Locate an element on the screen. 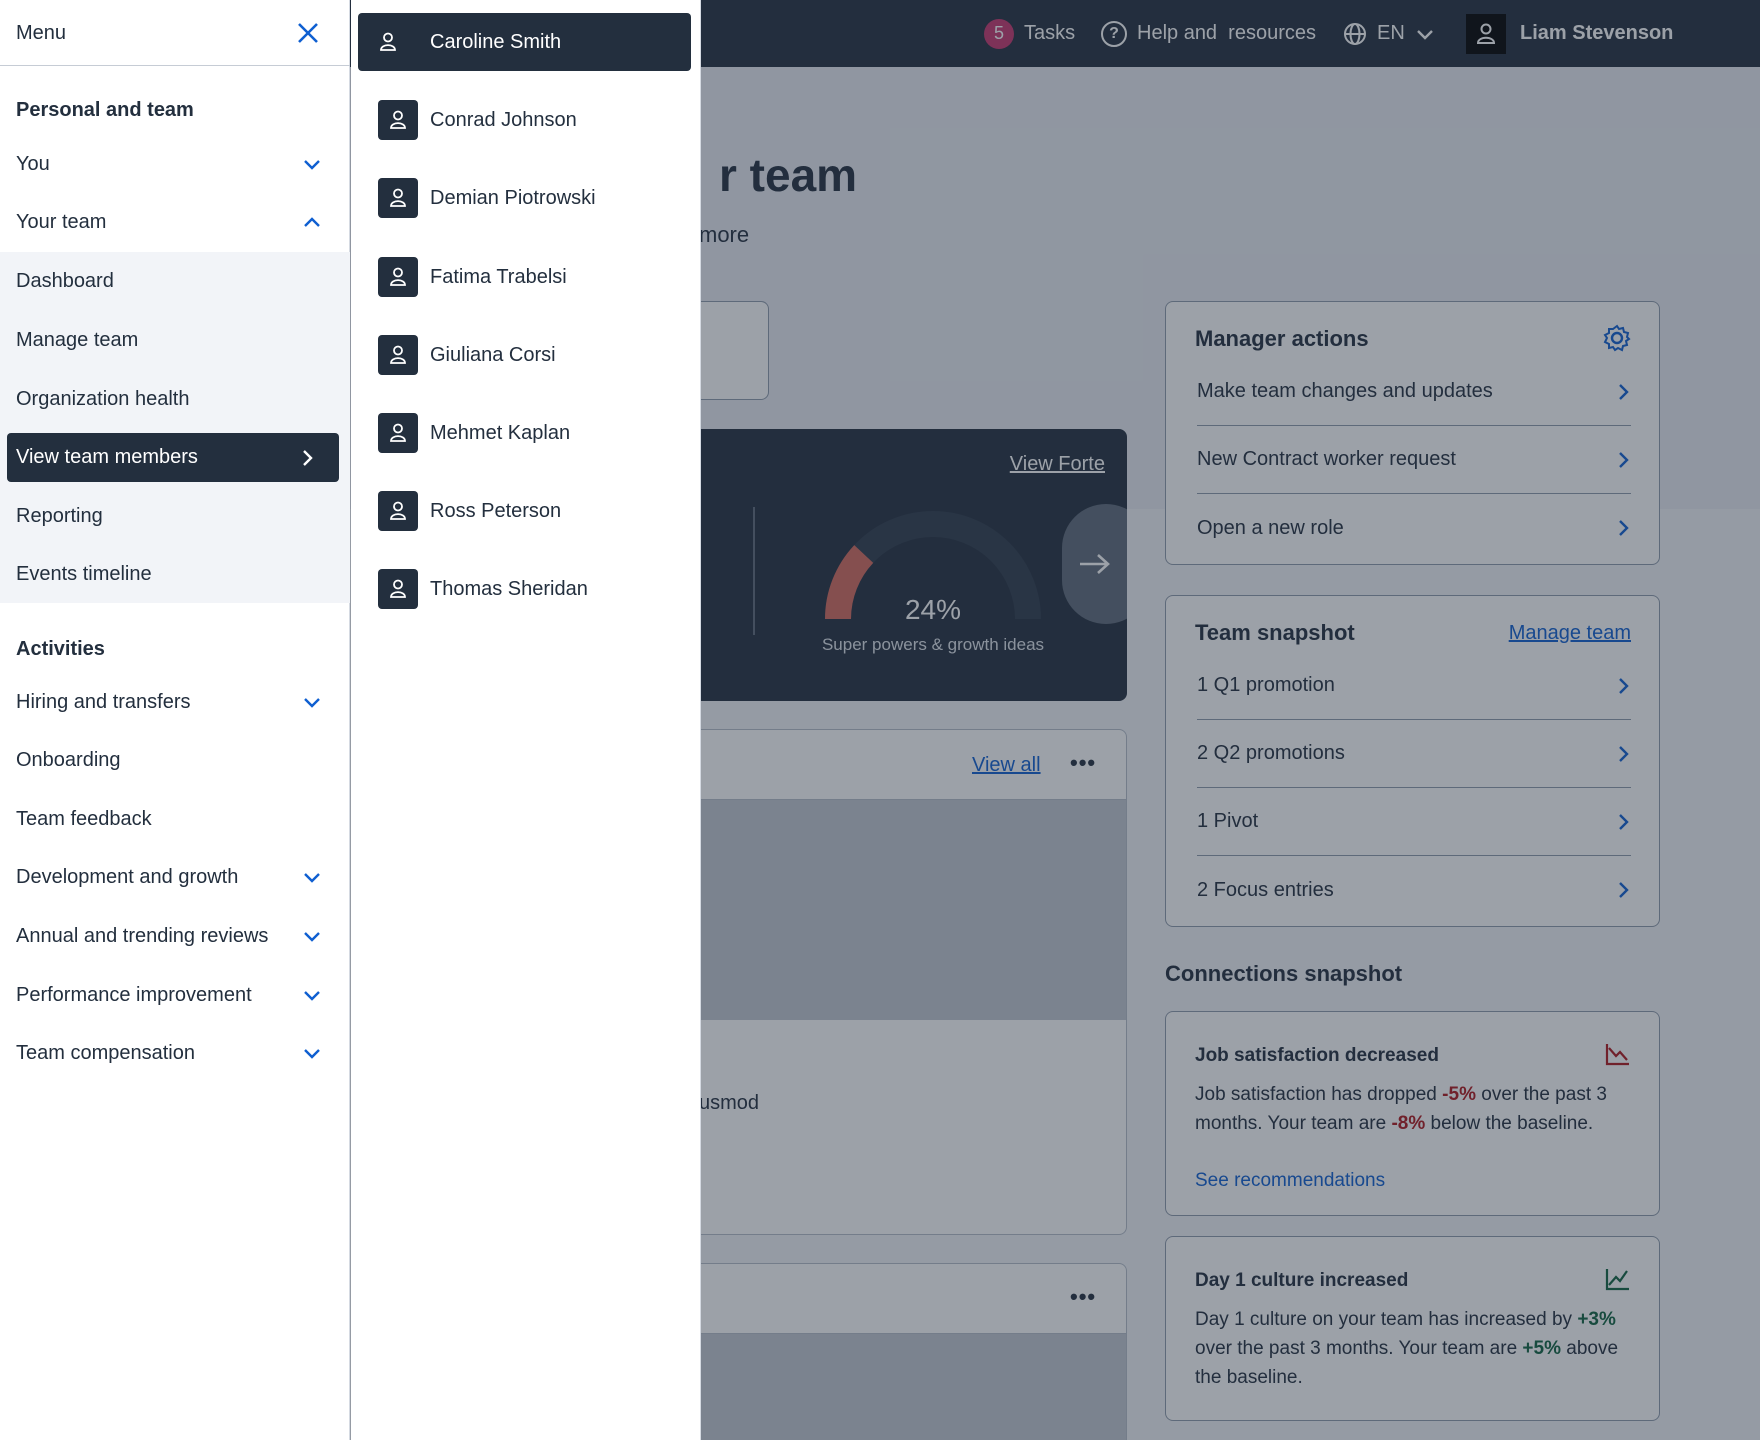 The image size is (1760, 1440). menu-item-performance-improvement: Performance improvement is located at coordinates (175, 995).